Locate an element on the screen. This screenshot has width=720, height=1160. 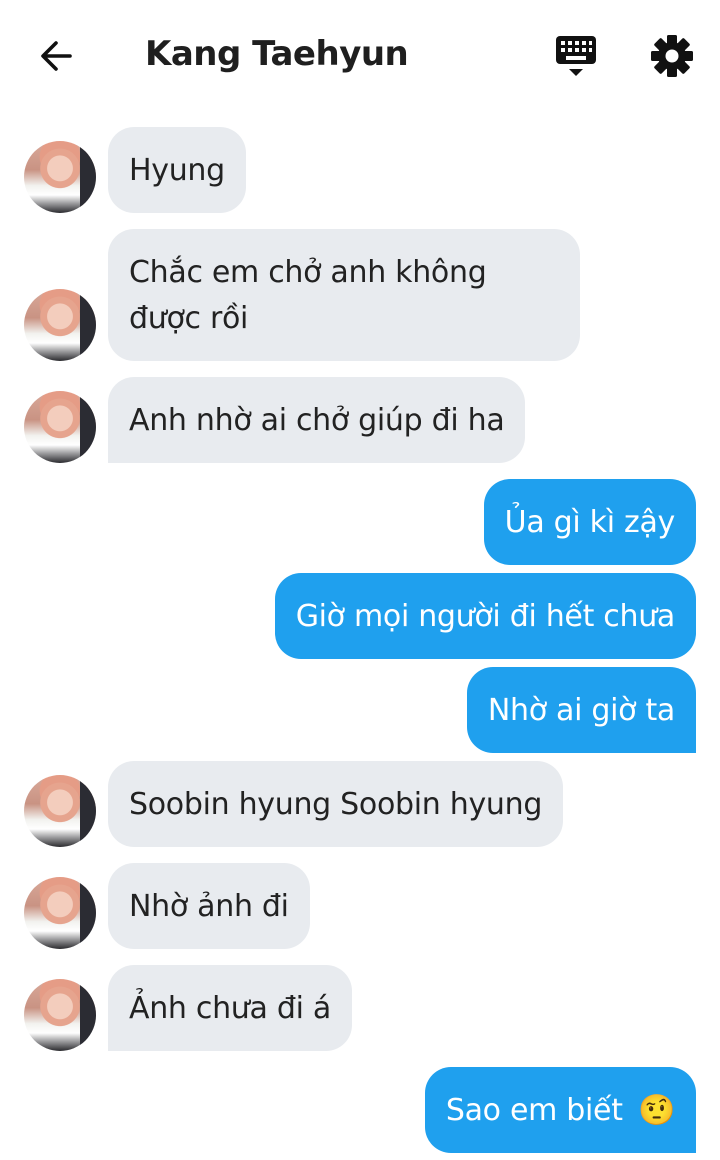
incoming-message: Chắc em chở anh không được rồi is located at coordinates (344, 295).